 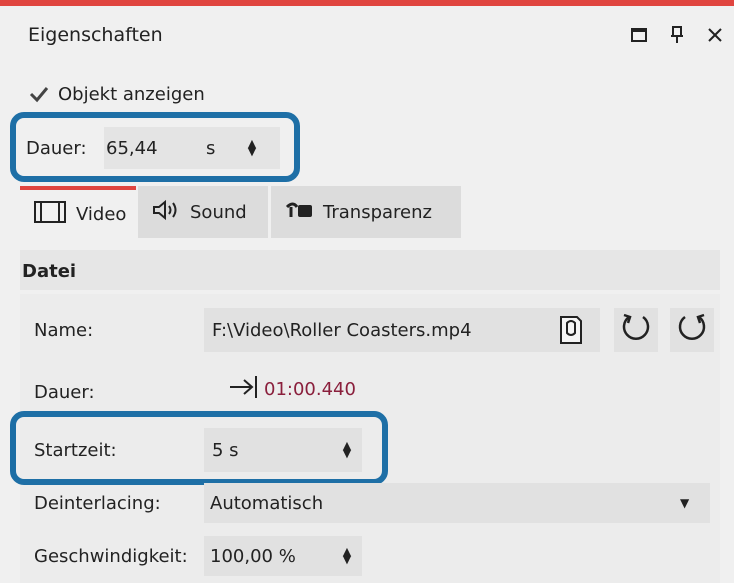 I want to click on film-icon, so click(x=50, y=214).